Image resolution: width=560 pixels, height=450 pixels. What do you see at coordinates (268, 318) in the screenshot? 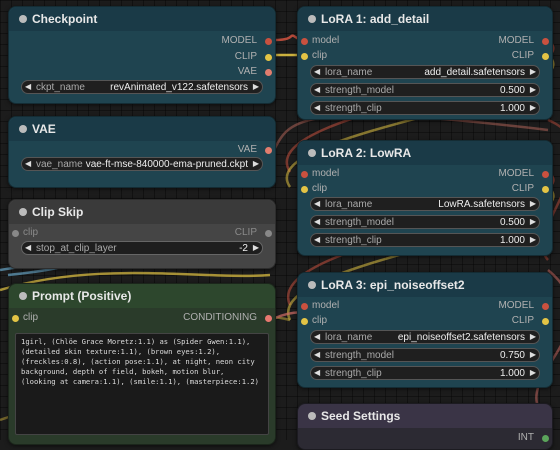
I see `output-conditioning-dot` at bounding box center [268, 318].